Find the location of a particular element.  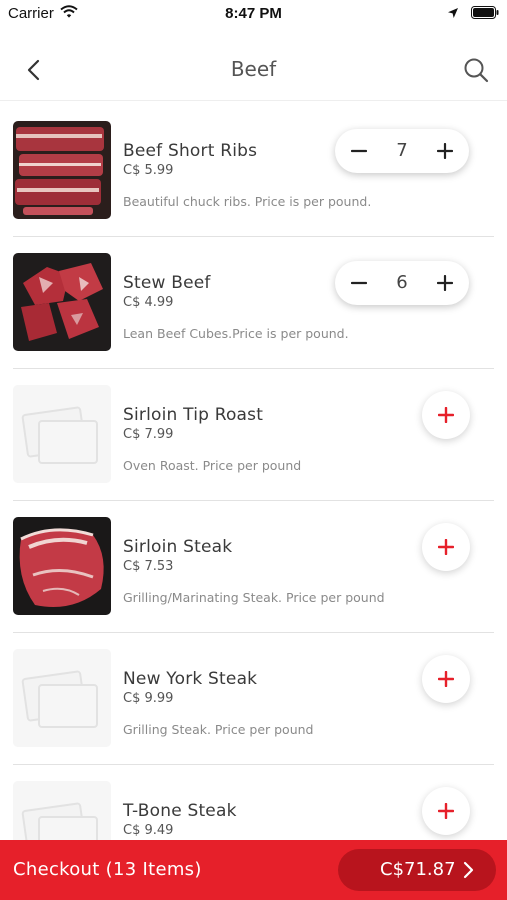

status-time: 8:47 PM is located at coordinates (253, 13).